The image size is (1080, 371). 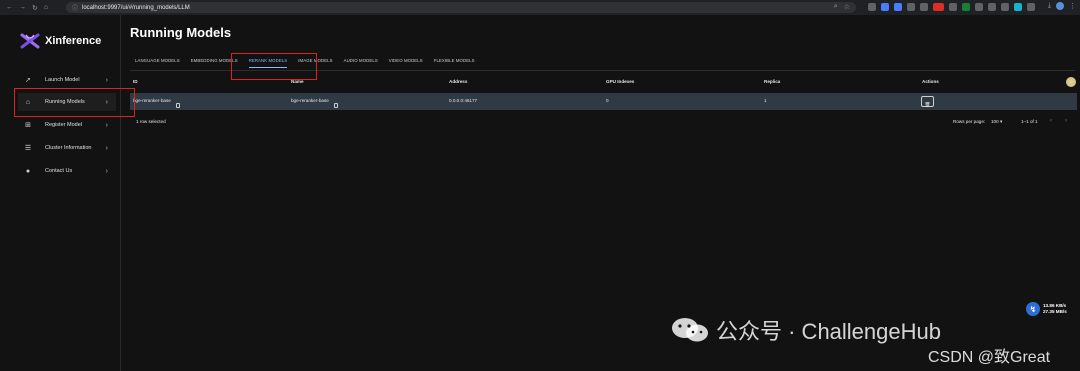 I want to click on pagination-range: 1–1 of 1, so click(x=1029, y=121).